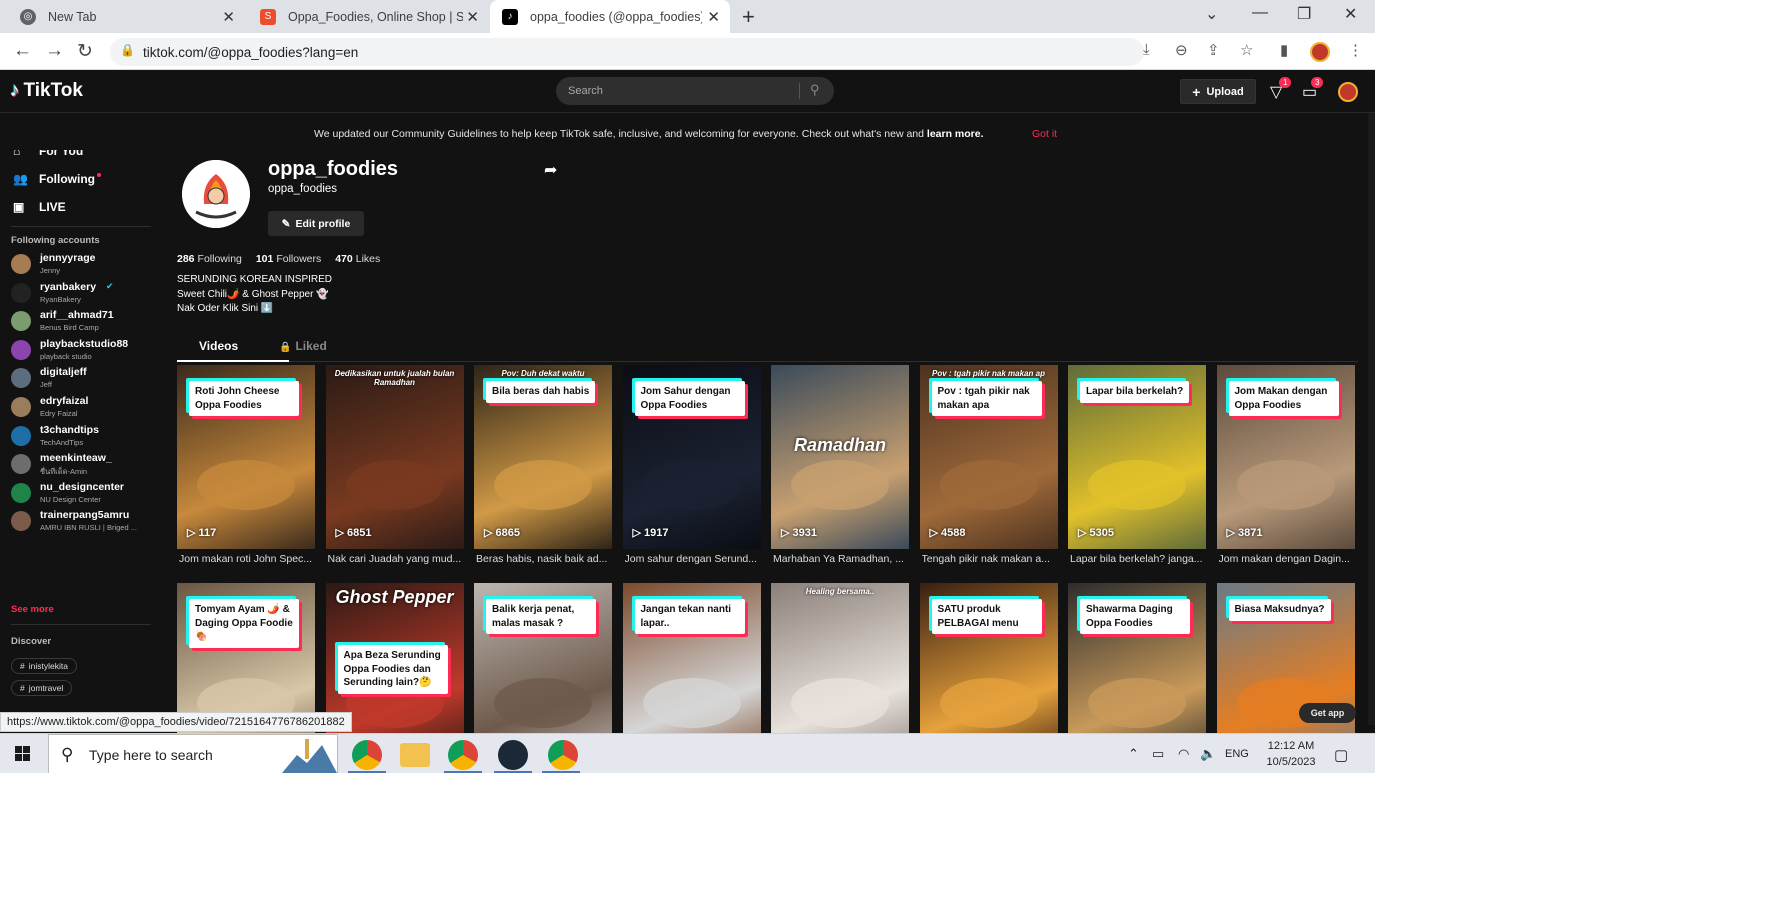 The width and height of the screenshot is (1778, 900). I want to click on see-more-link: See more, so click(32, 609).